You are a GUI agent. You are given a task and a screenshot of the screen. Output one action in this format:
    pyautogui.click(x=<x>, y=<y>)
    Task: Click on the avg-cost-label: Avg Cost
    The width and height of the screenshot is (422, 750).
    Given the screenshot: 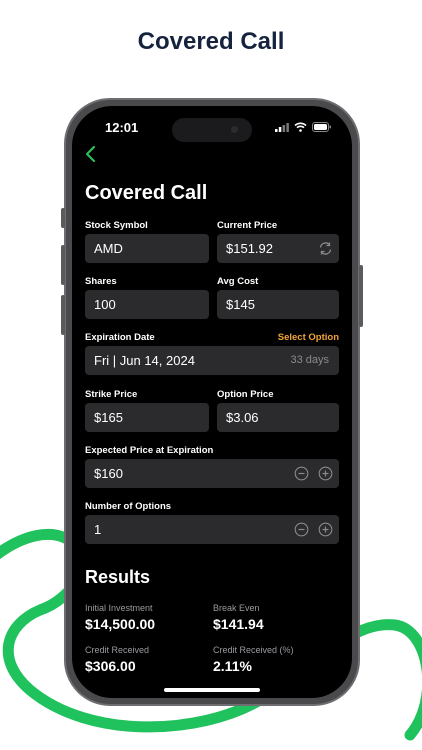 What is the action you would take?
    pyautogui.click(x=238, y=281)
    